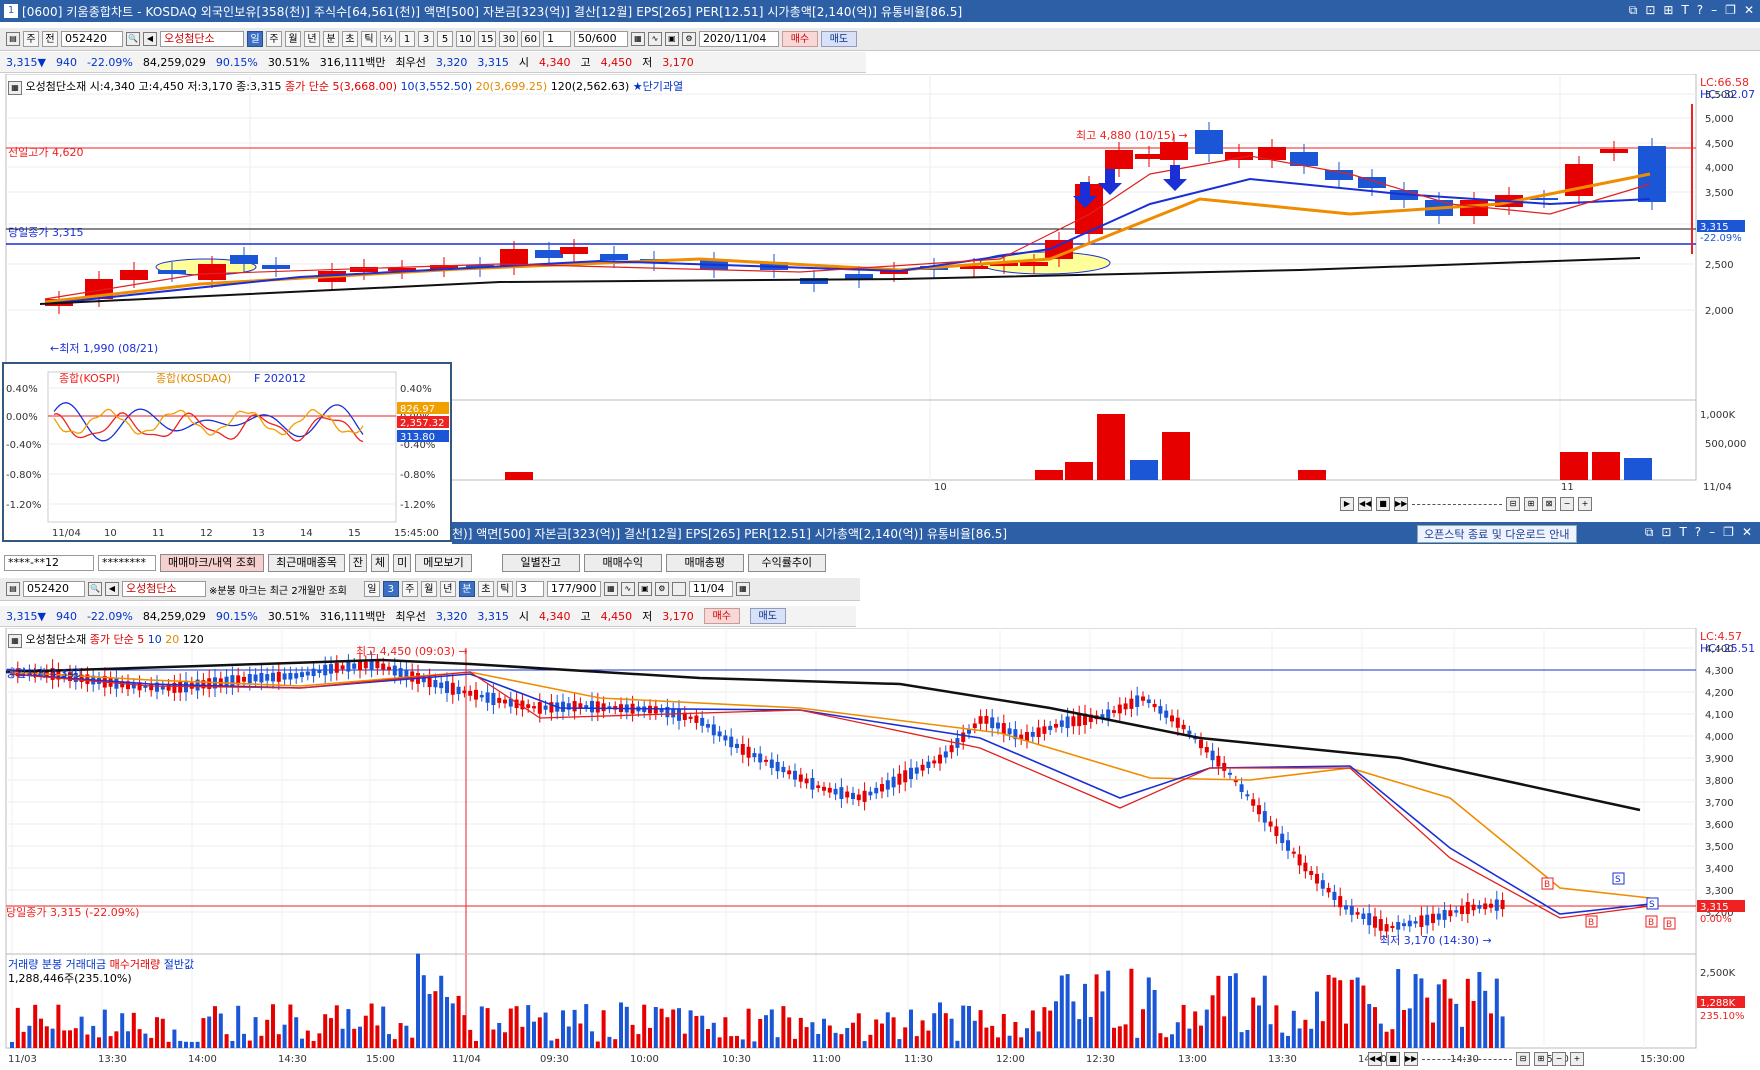 This screenshot has width=1760, height=1070. Describe the element at coordinates (485, 589) in the screenshot. I see `period-second-2: 초` at that location.